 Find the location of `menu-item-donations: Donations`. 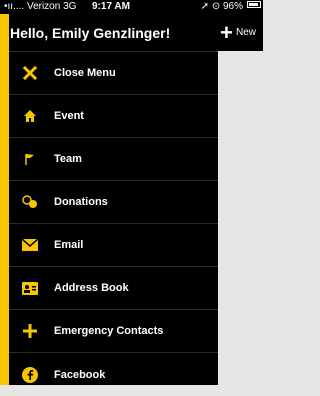

menu-item-donations: Donations is located at coordinates (113, 202).